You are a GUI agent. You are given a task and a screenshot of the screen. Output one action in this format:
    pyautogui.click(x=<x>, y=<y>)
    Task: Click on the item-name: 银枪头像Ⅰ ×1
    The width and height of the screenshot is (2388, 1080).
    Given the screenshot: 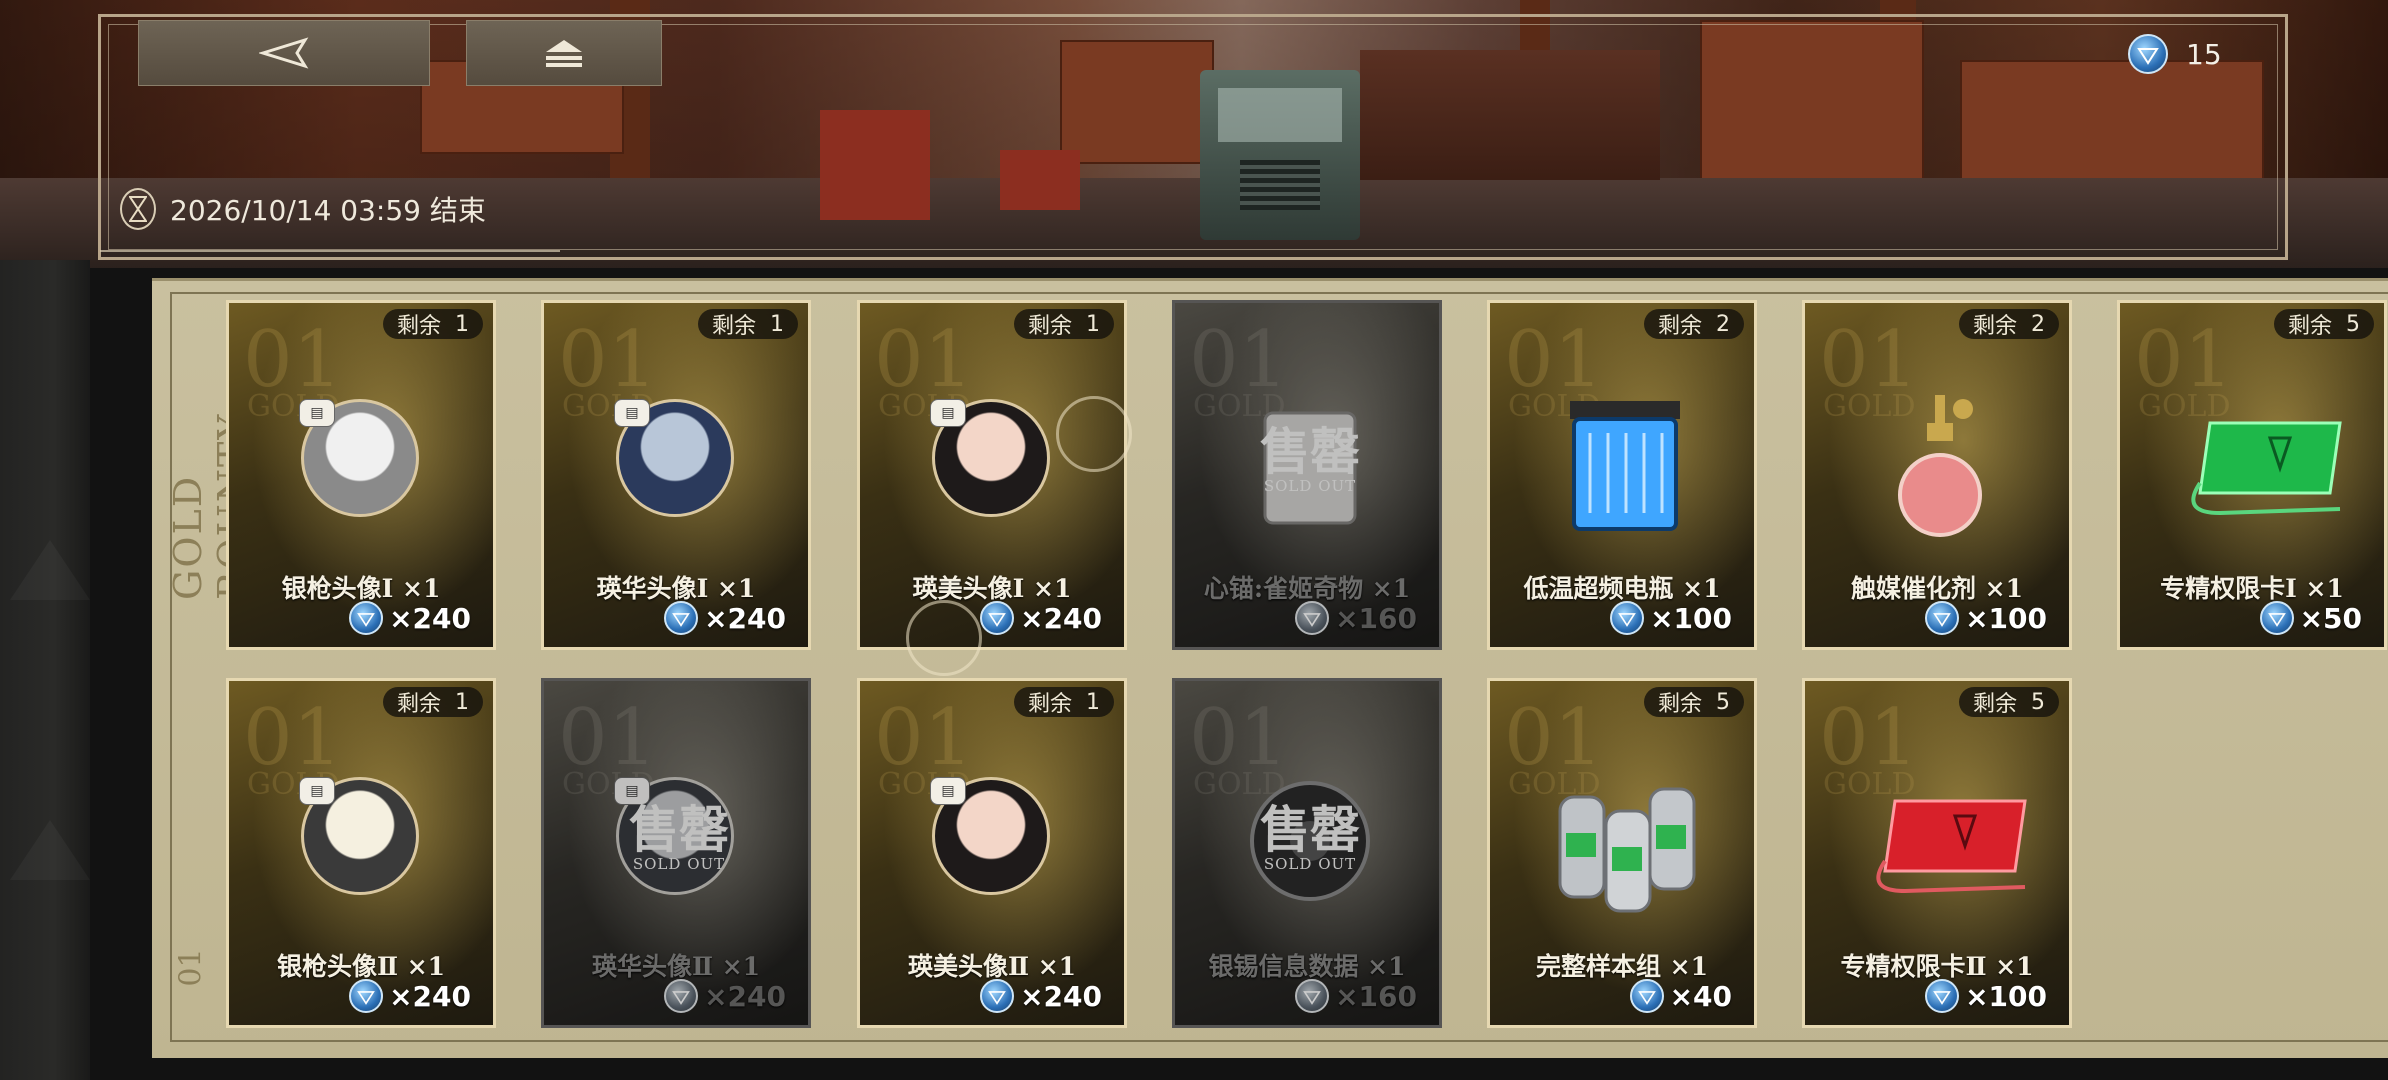 What is the action you would take?
    pyautogui.click(x=361, y=588)
    